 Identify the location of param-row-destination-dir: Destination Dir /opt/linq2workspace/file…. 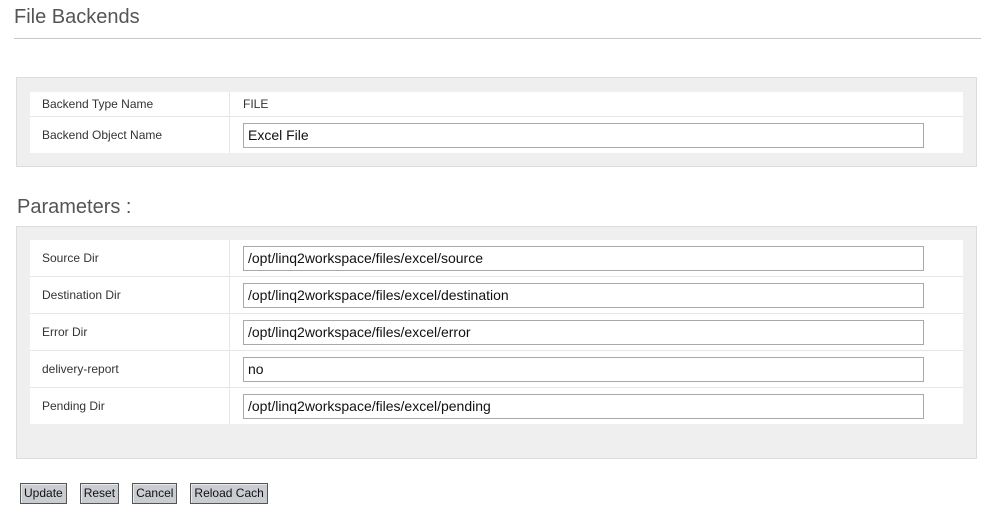
(496, 295).